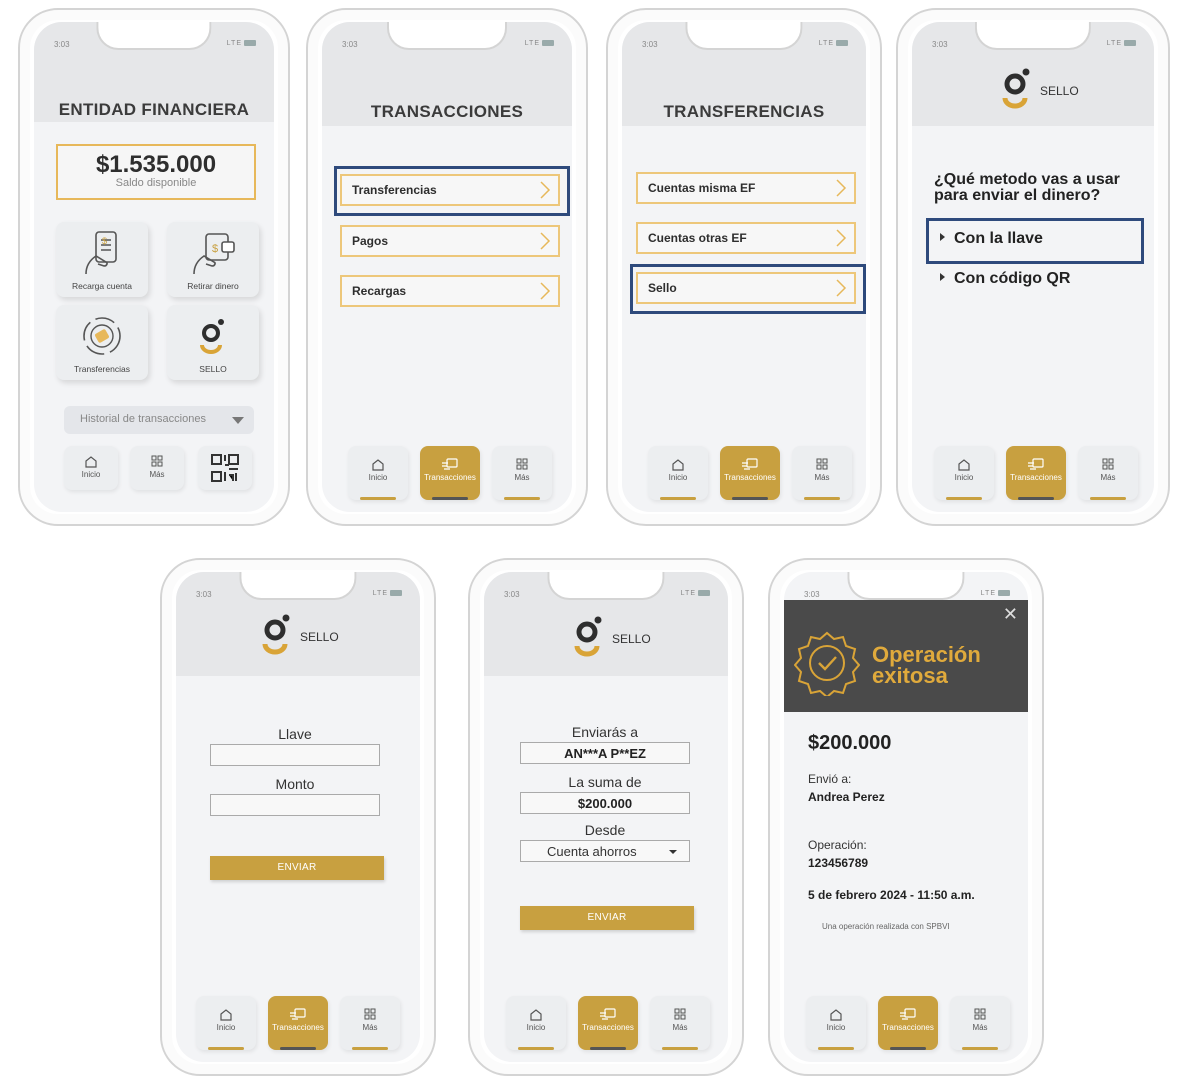  Describe the element at coordinates (450, 190) in the screenshot. I see `menu-item-transferencias: Transferencias` at that location.